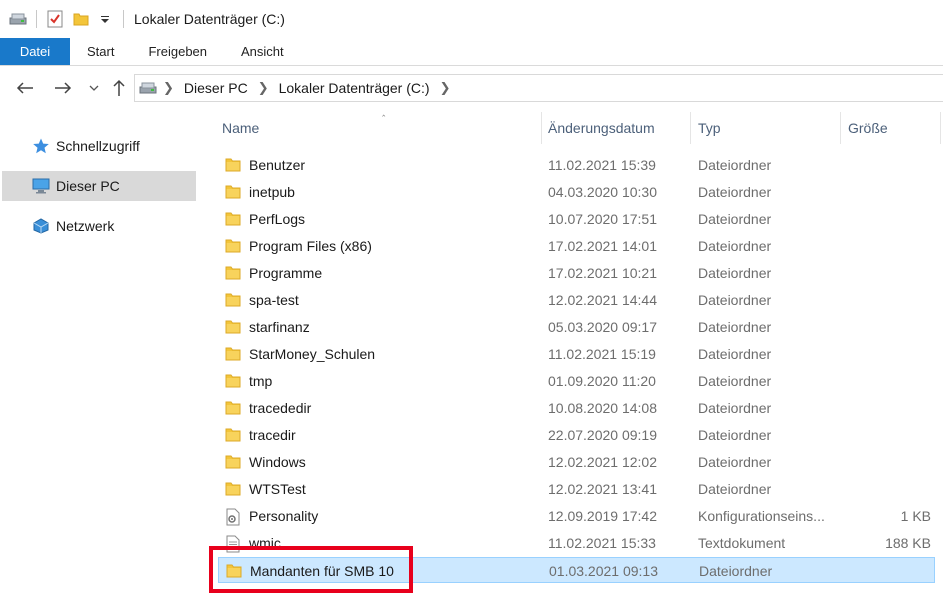 The image size is (943, 598). I want to click on file-row: tracedir 22.07.2020 09:19 Dateiordner, so click(576, 435).